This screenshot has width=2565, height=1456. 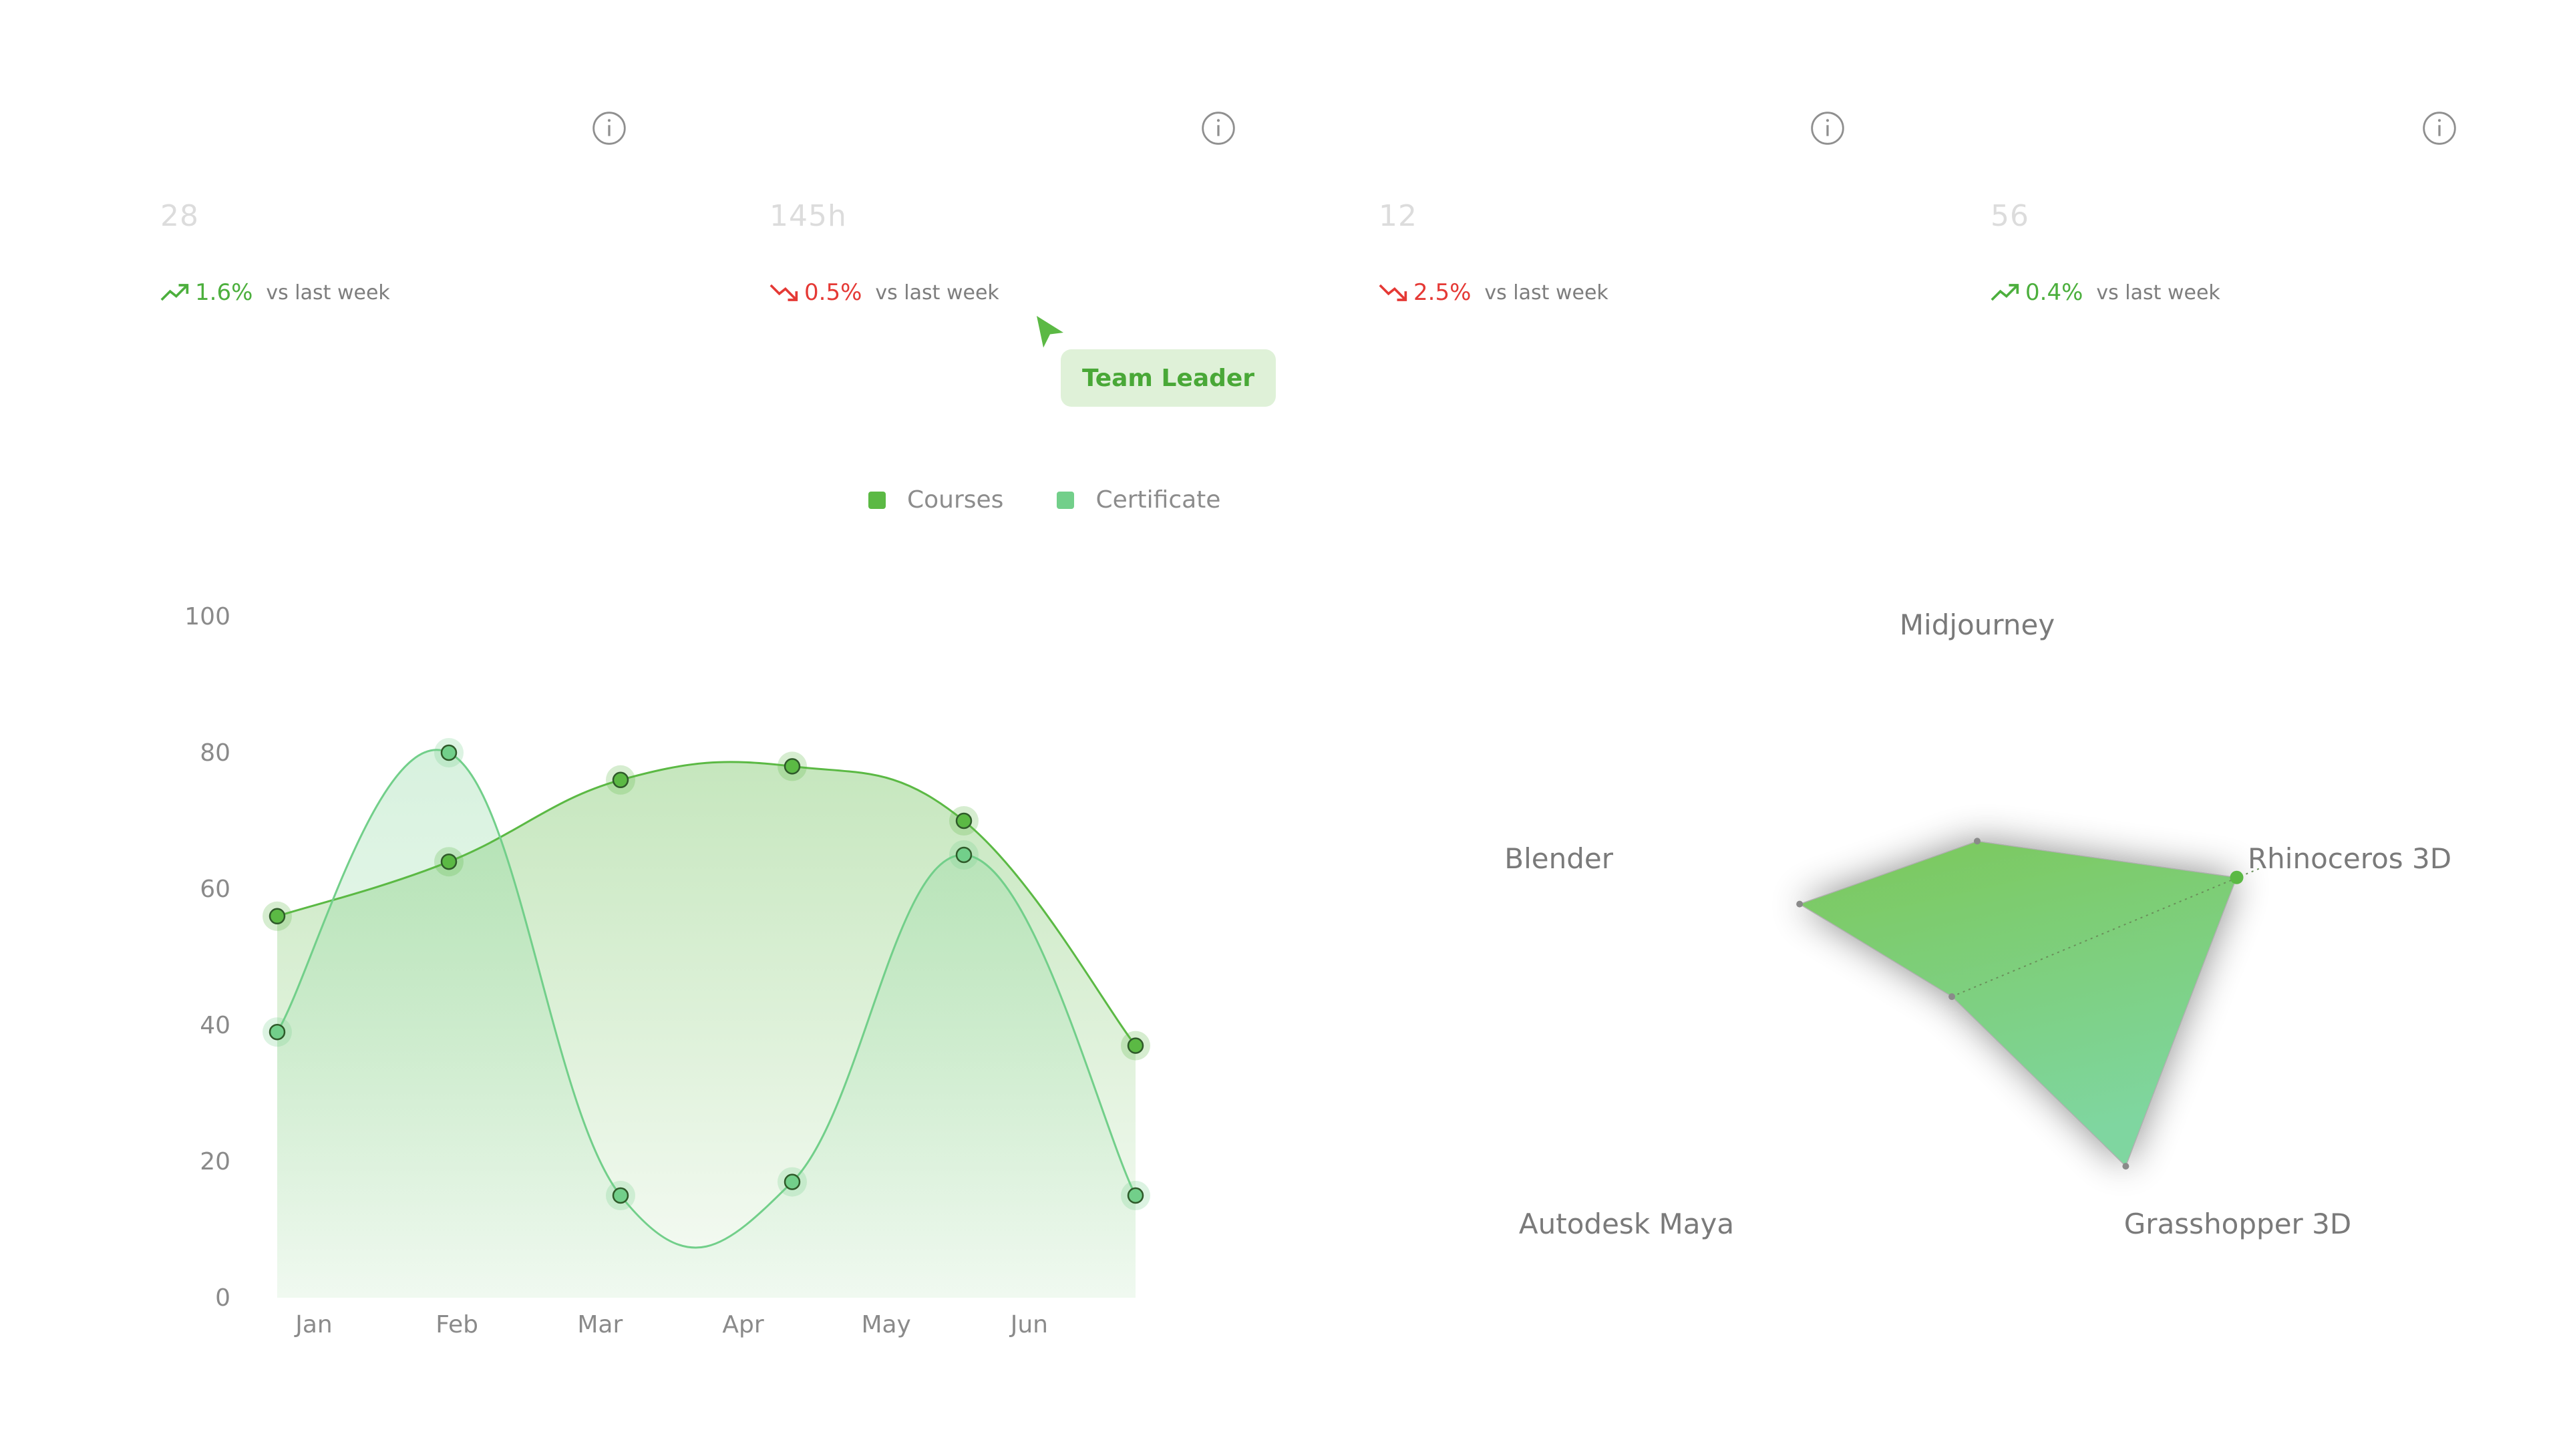 What do you see at coordinates (1977, 624) in the screenshot?
I see `radar-axis-label: Midjourney` at bounding box center [1977, 624].